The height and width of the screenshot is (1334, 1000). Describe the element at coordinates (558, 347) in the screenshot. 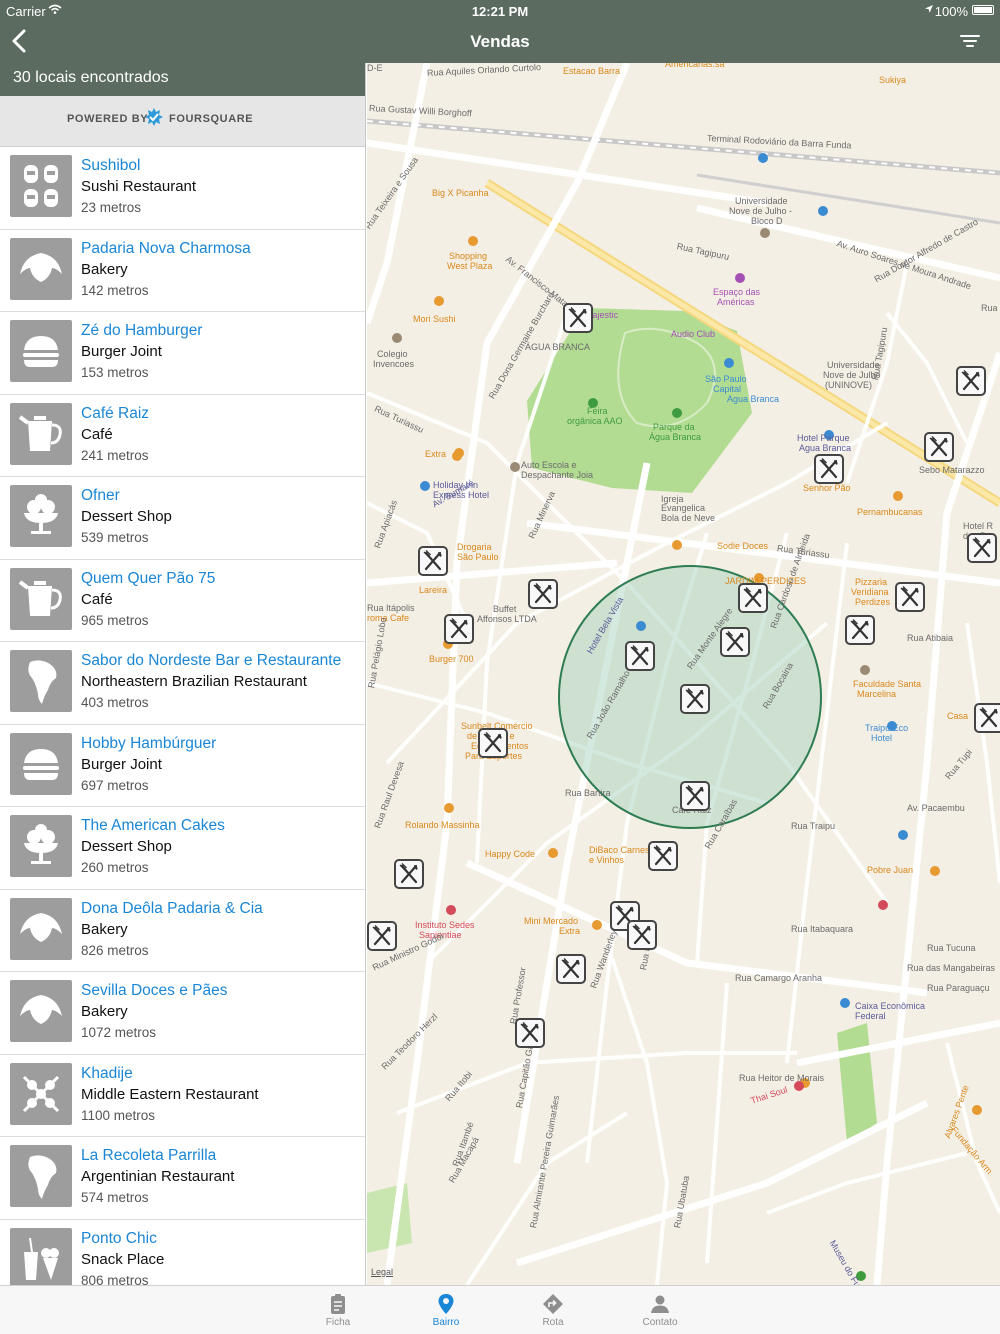

I see `map-label: ÁGUA BRANCA` at that location.